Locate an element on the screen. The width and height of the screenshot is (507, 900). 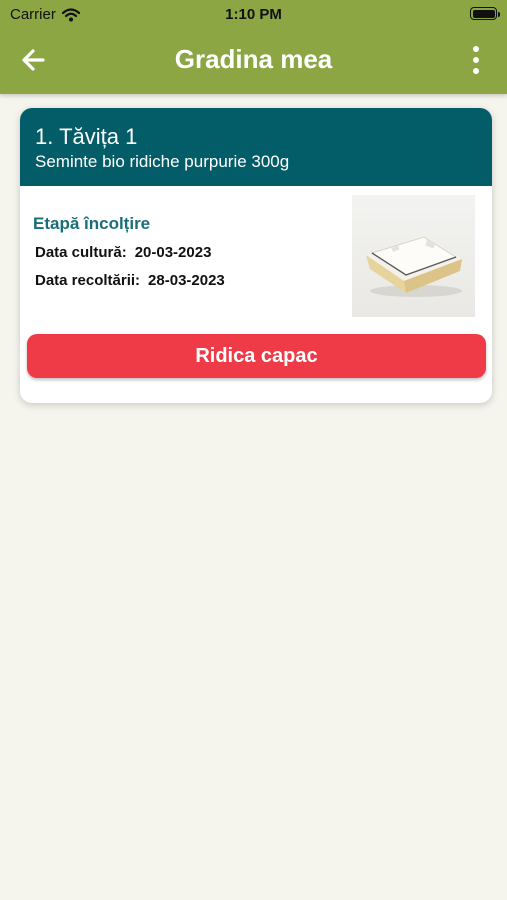
page-title: Gradina mea is located at coordinates (253, 59).